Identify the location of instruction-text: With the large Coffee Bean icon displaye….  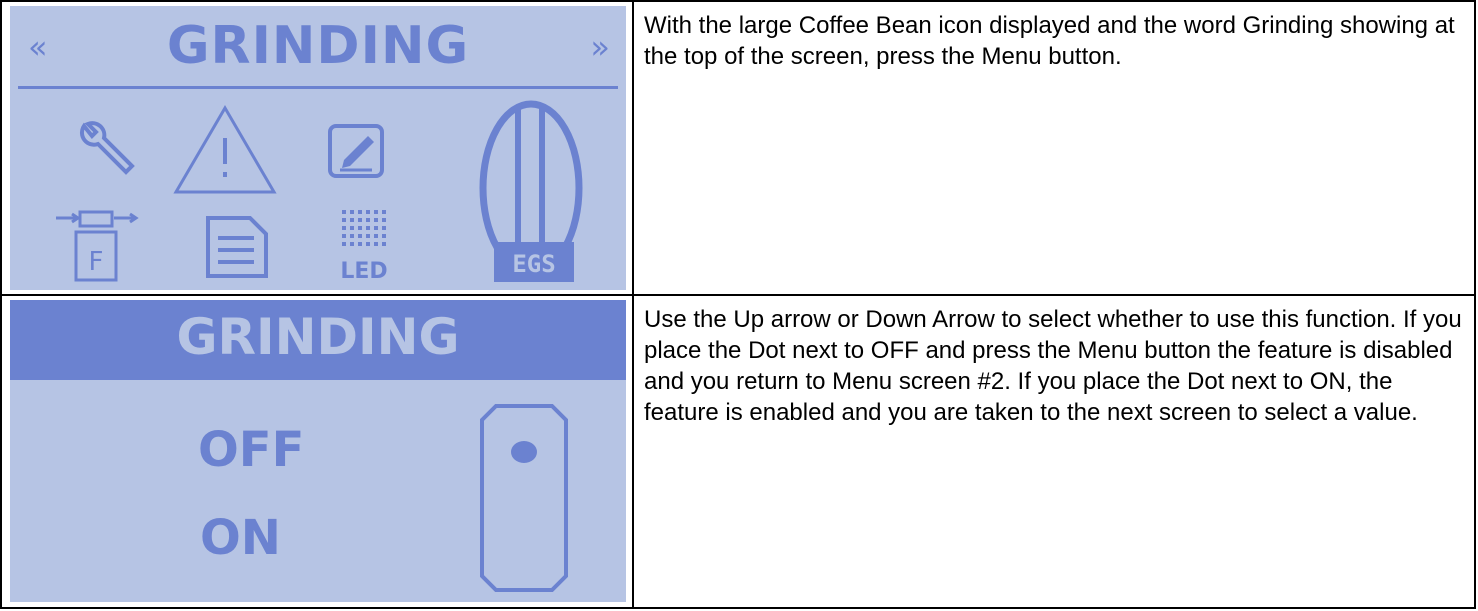
(1049, 41).